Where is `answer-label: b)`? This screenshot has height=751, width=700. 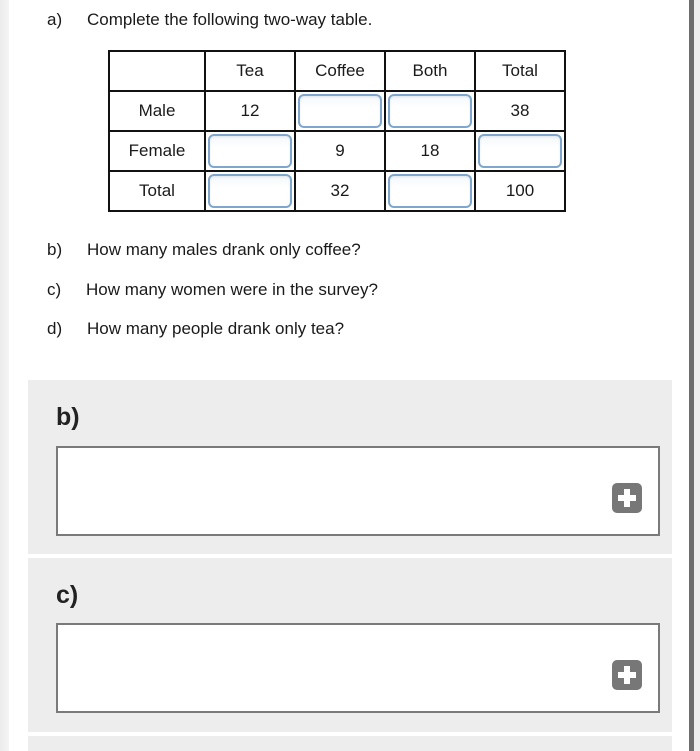
answer-label: b) is located at coordinates (68, 417).